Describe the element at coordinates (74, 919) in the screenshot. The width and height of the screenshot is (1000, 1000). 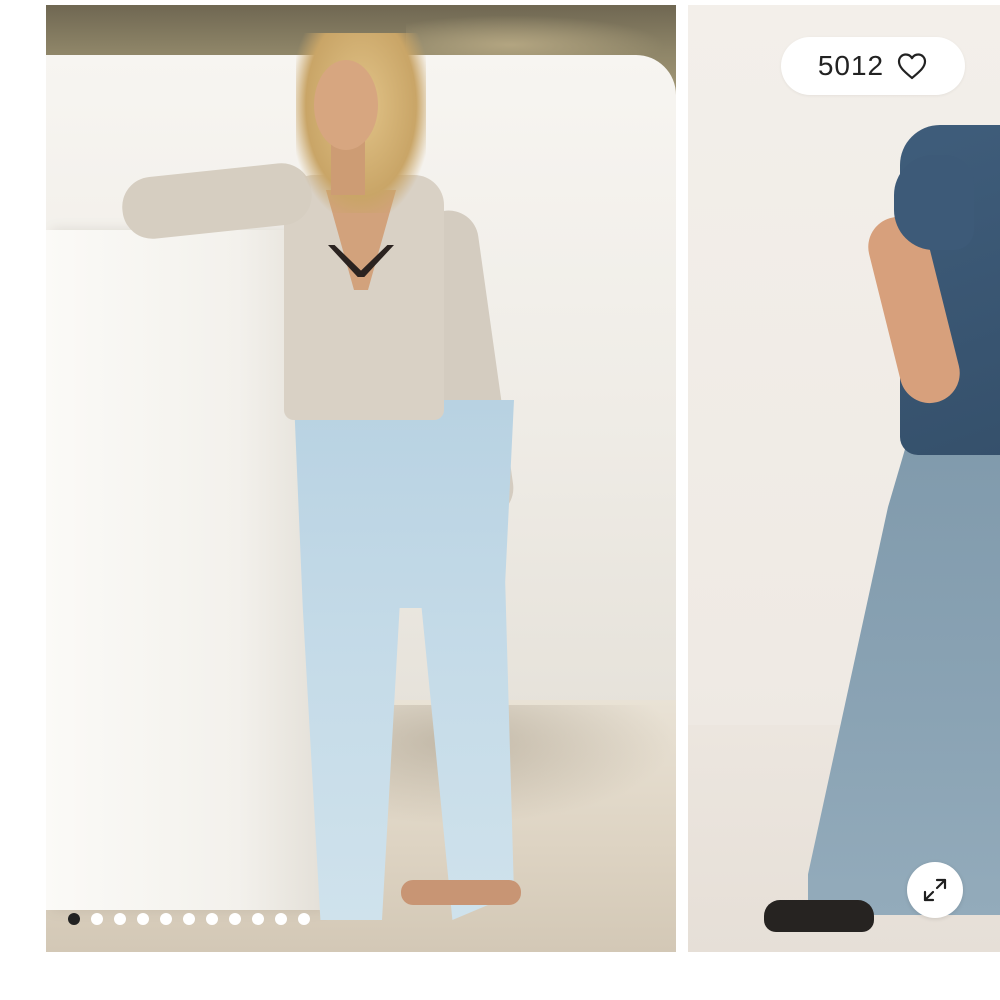
I see `pagination-dot-active` at that location.